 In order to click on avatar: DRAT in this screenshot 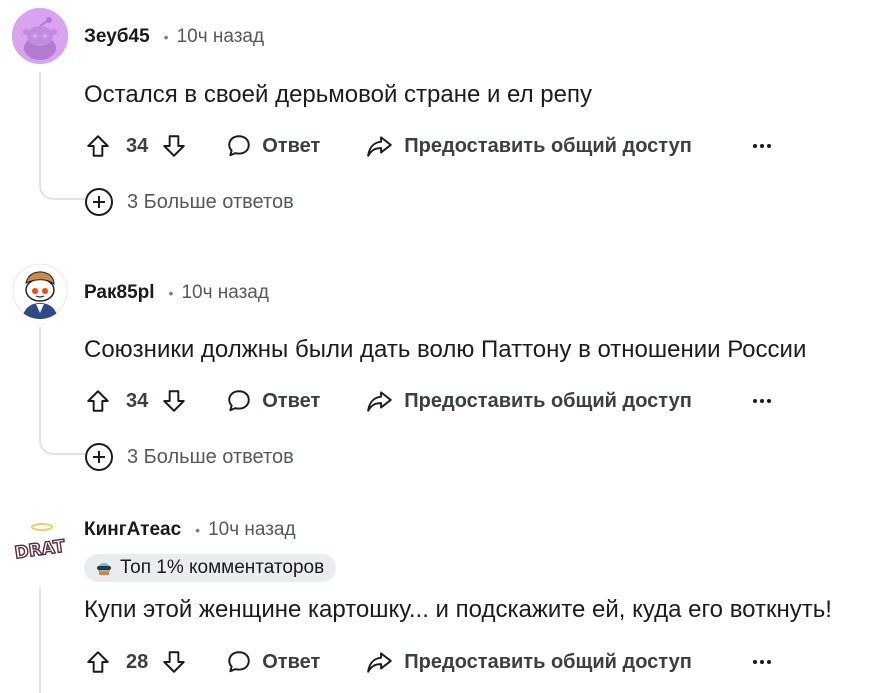, I will do `click(40, 547)`.